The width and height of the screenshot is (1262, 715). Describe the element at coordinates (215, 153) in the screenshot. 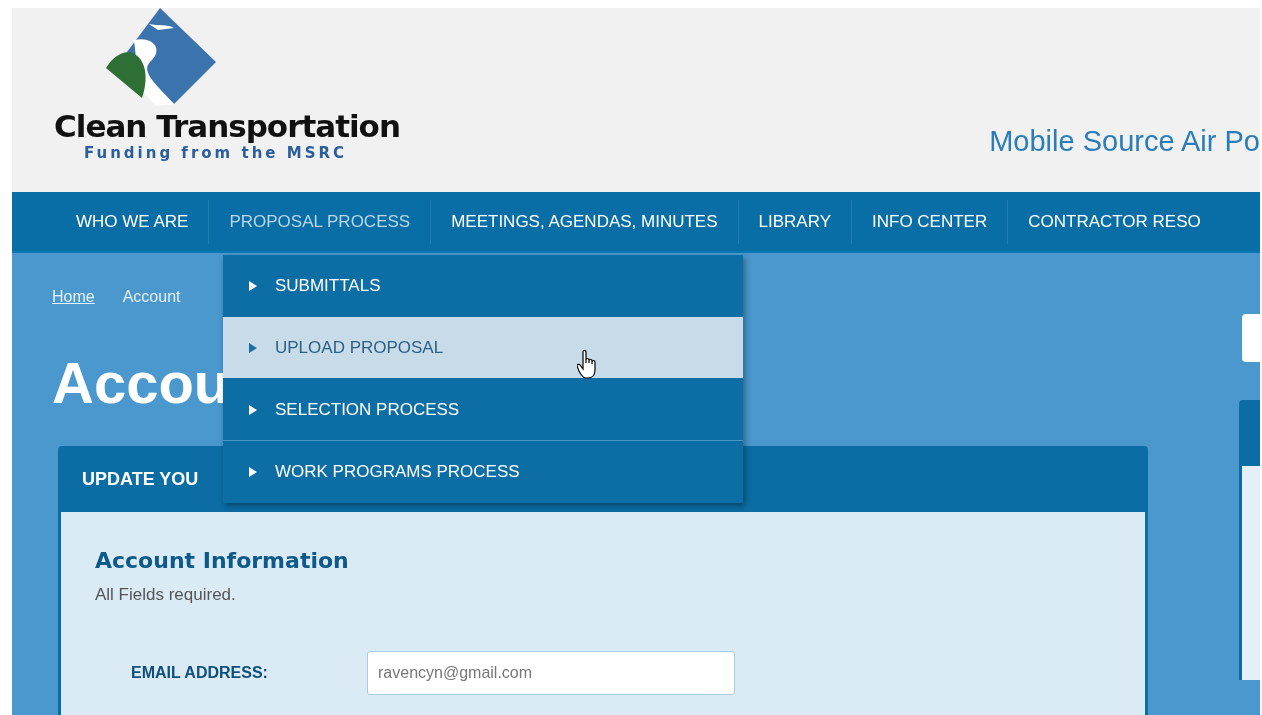

I see `logo-subtitle: Funding from the MSRC` at that location.